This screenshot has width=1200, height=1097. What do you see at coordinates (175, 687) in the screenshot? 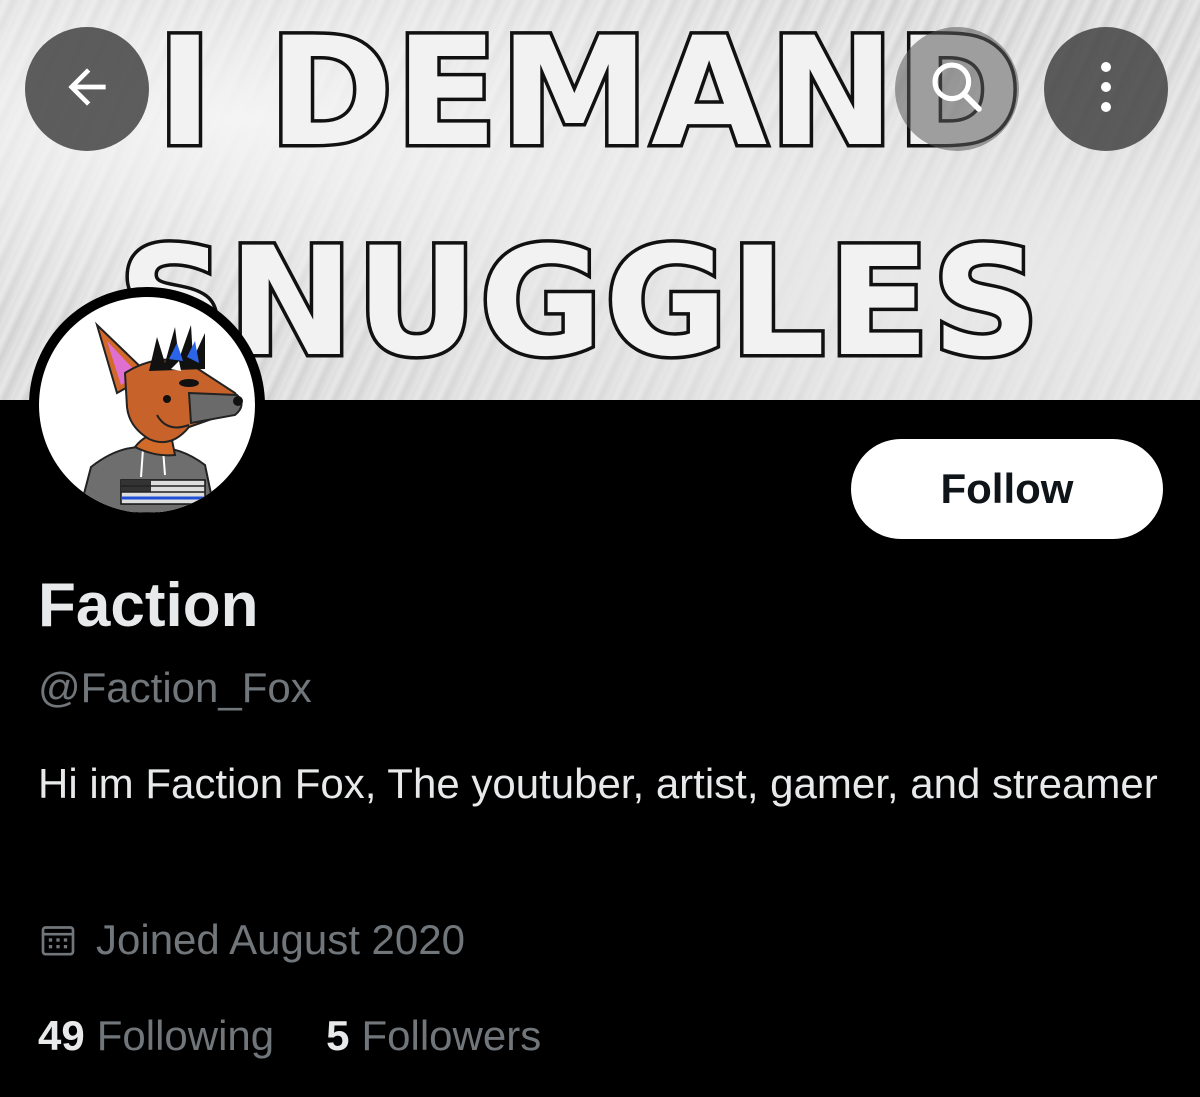
I see `user-handle: @Faction_Fox` at bounding box center [175, 687].